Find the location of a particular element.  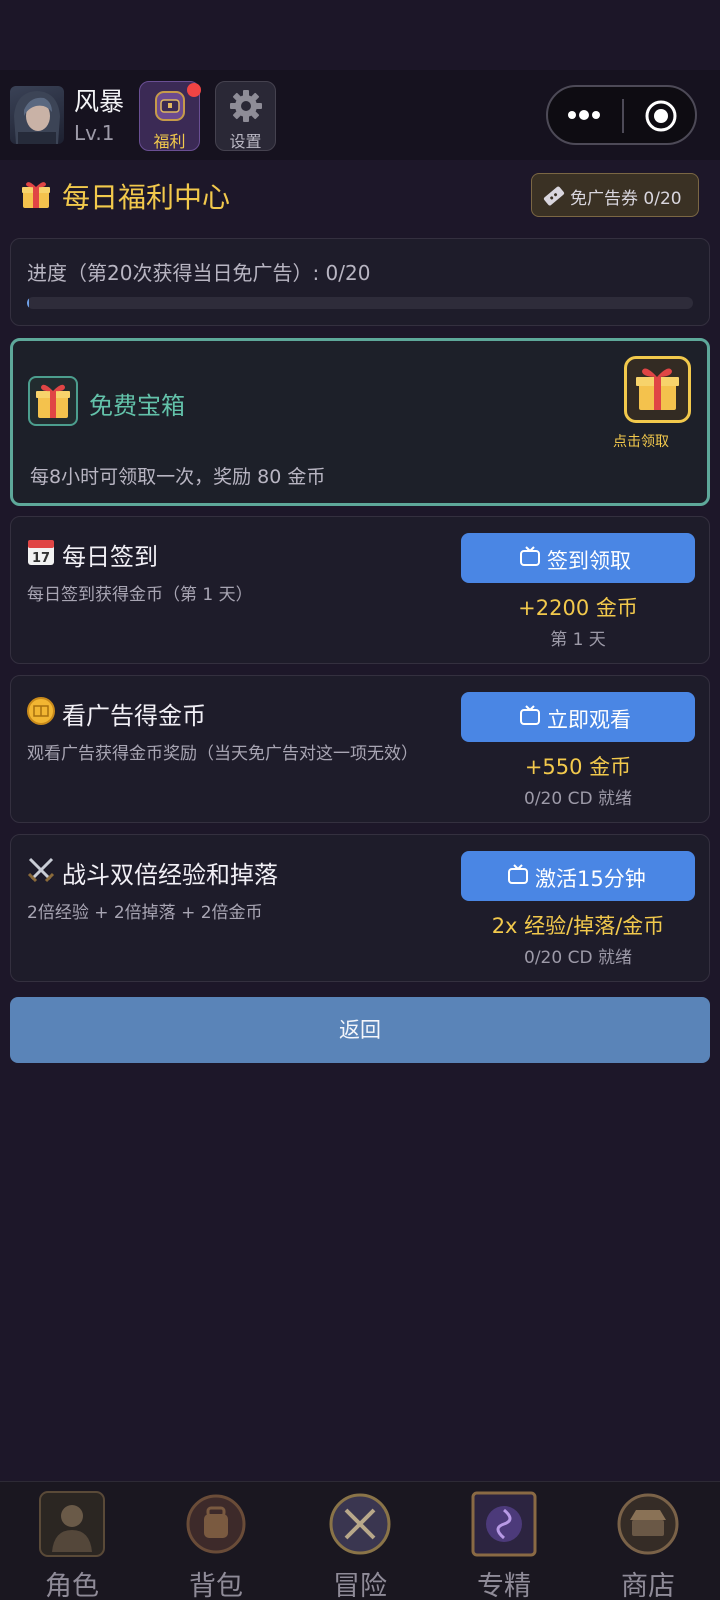

task-description: 每日签到获得金币（第 1 天） is located at coordinates (140, 595).